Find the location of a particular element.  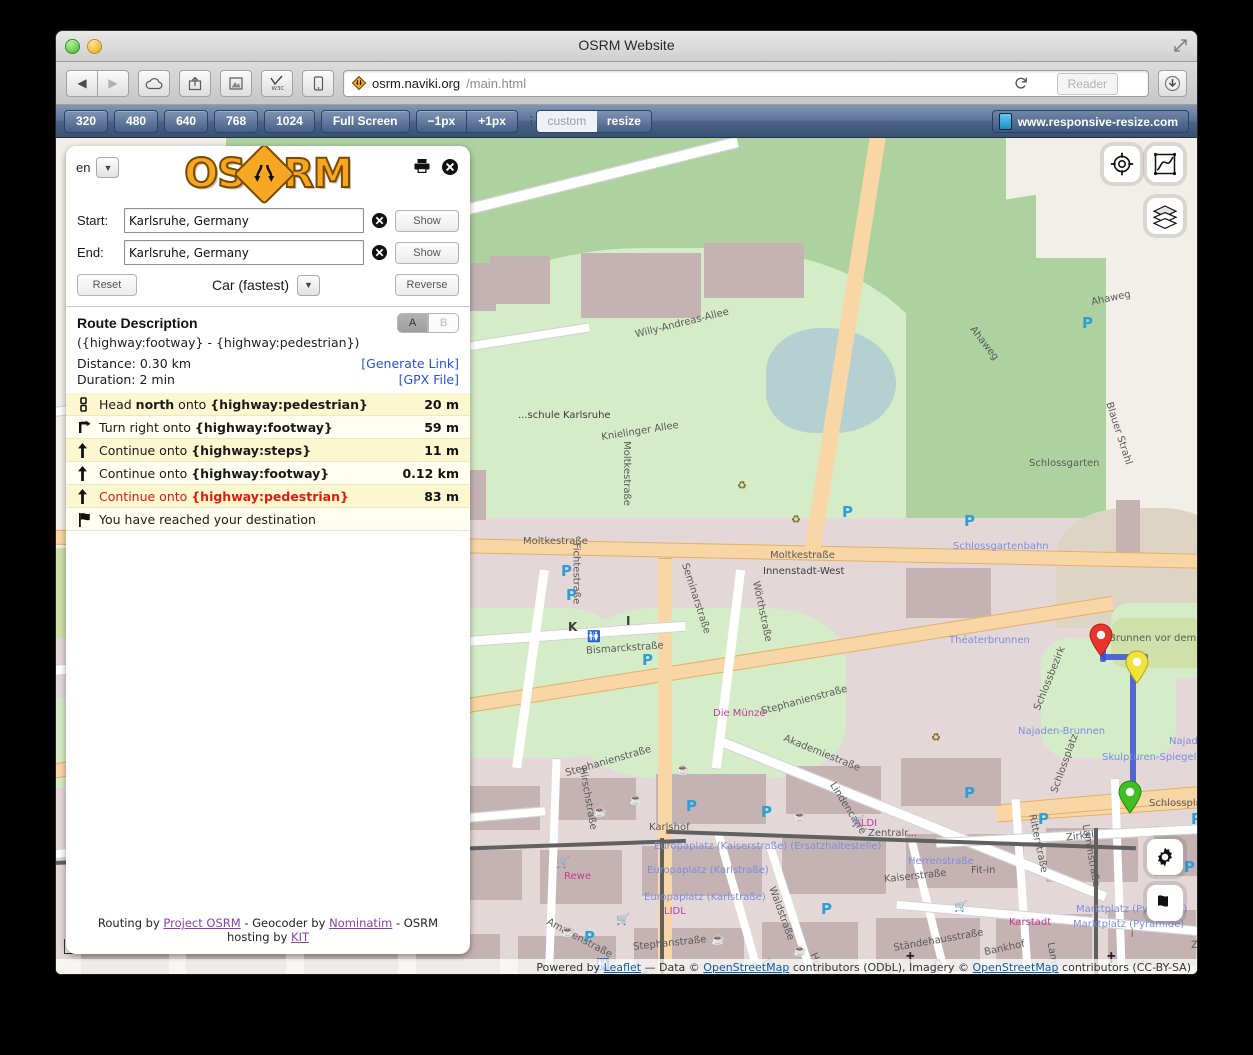

map-label: Europaplatz (Karlstraße) is located at coordinates (705, 897).